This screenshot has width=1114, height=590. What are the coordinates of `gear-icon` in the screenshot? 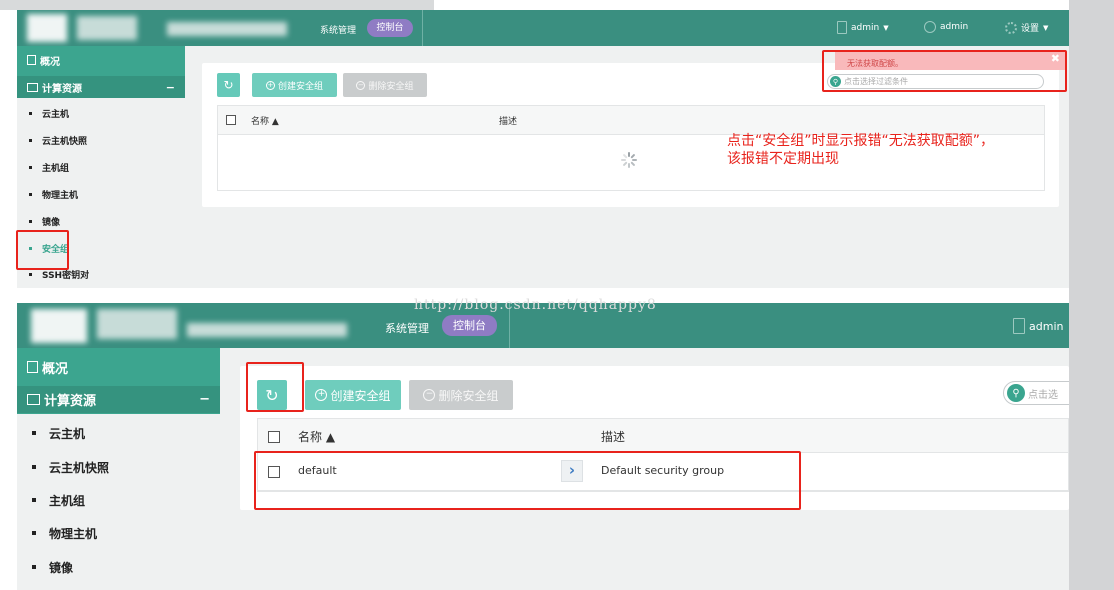 It's located at (1011, 27).